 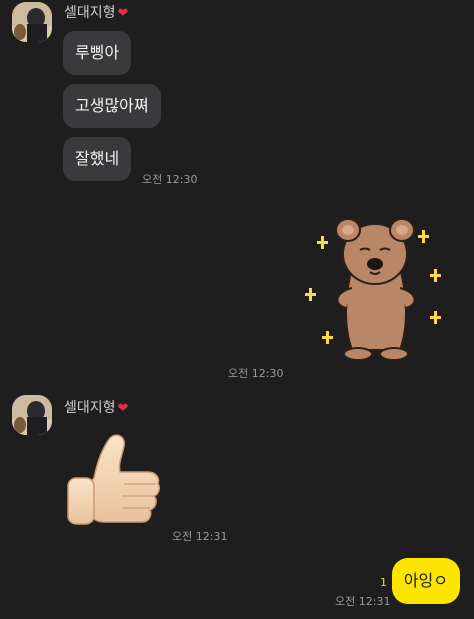 I want to click on thumbs-up-emoji, so click(x=114, y=483).